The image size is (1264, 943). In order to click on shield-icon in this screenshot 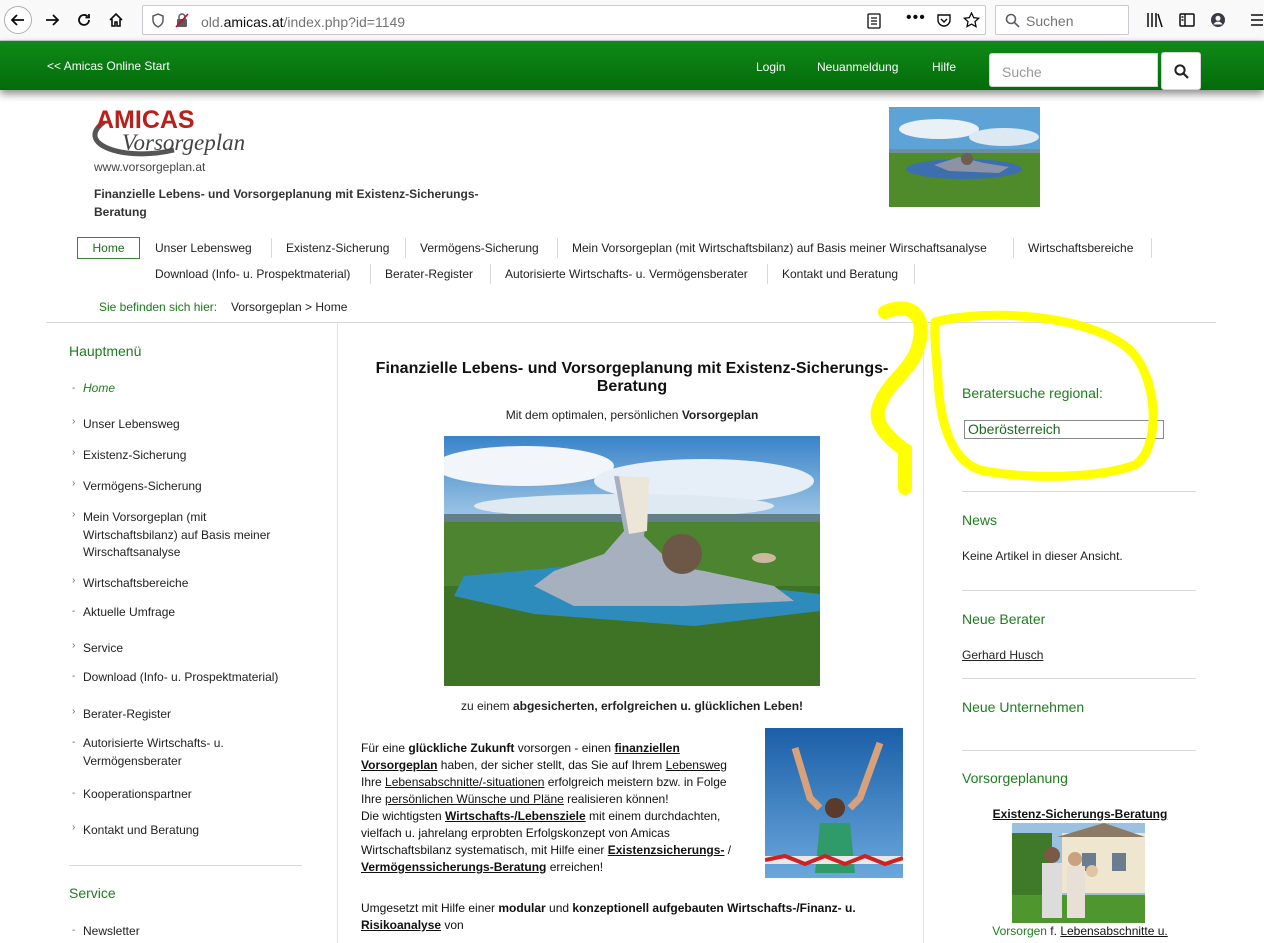, I will do `click(158, 20)`.